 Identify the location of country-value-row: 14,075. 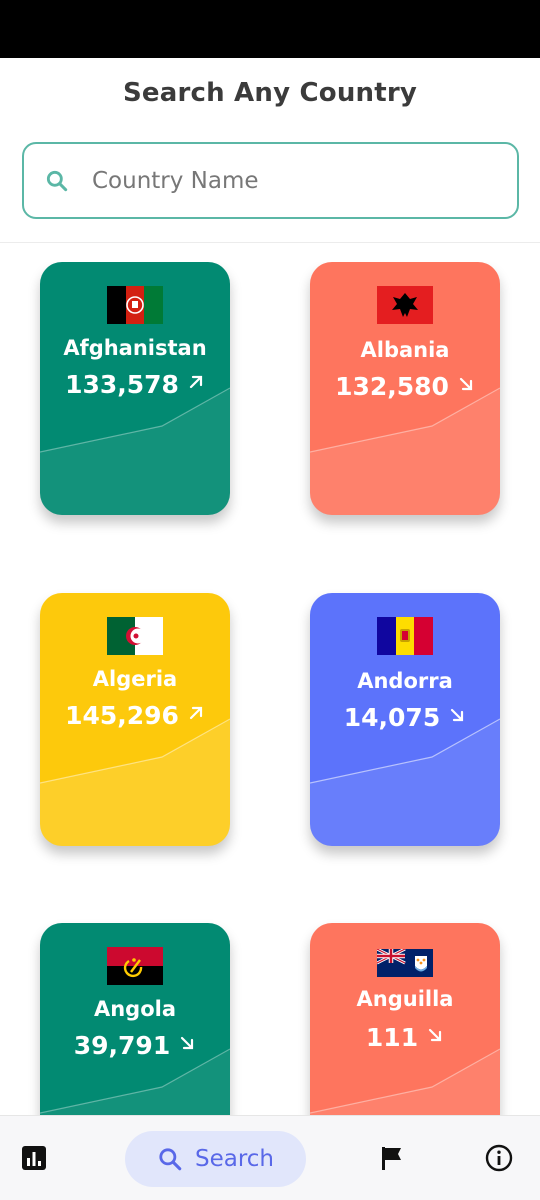
(405, 717).